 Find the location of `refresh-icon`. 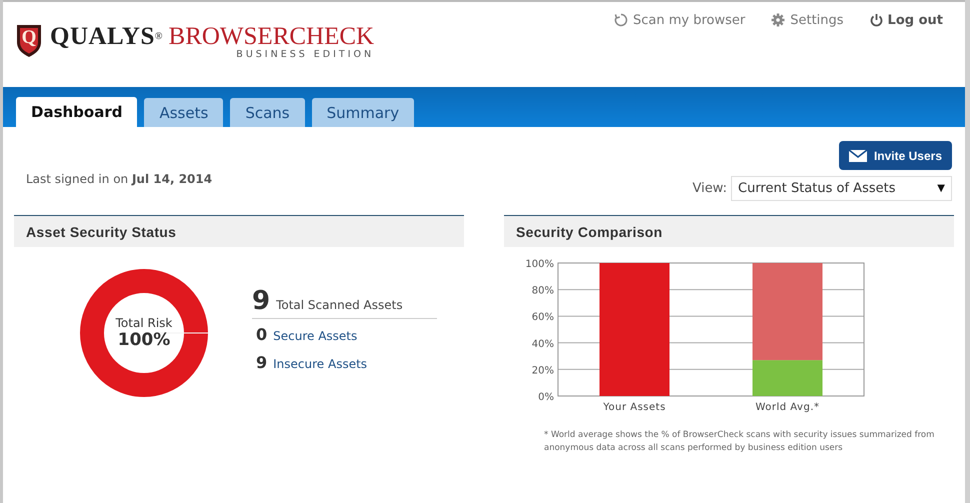

refresh-icon is located at coordinates (621, 20).